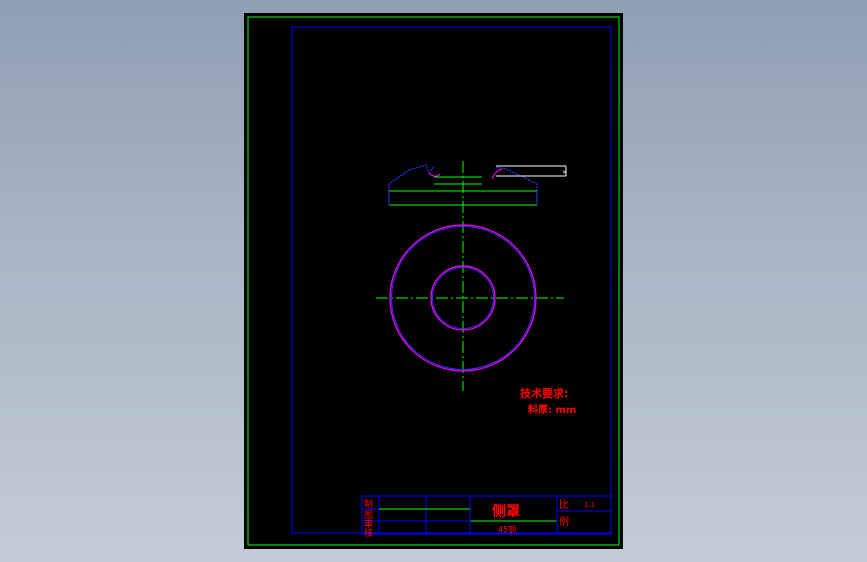 This screenshot has height=562, width=867. Describe the element at coordinates (564, 521) in the screenshot. I see `scale-label-li: 例` at that location.